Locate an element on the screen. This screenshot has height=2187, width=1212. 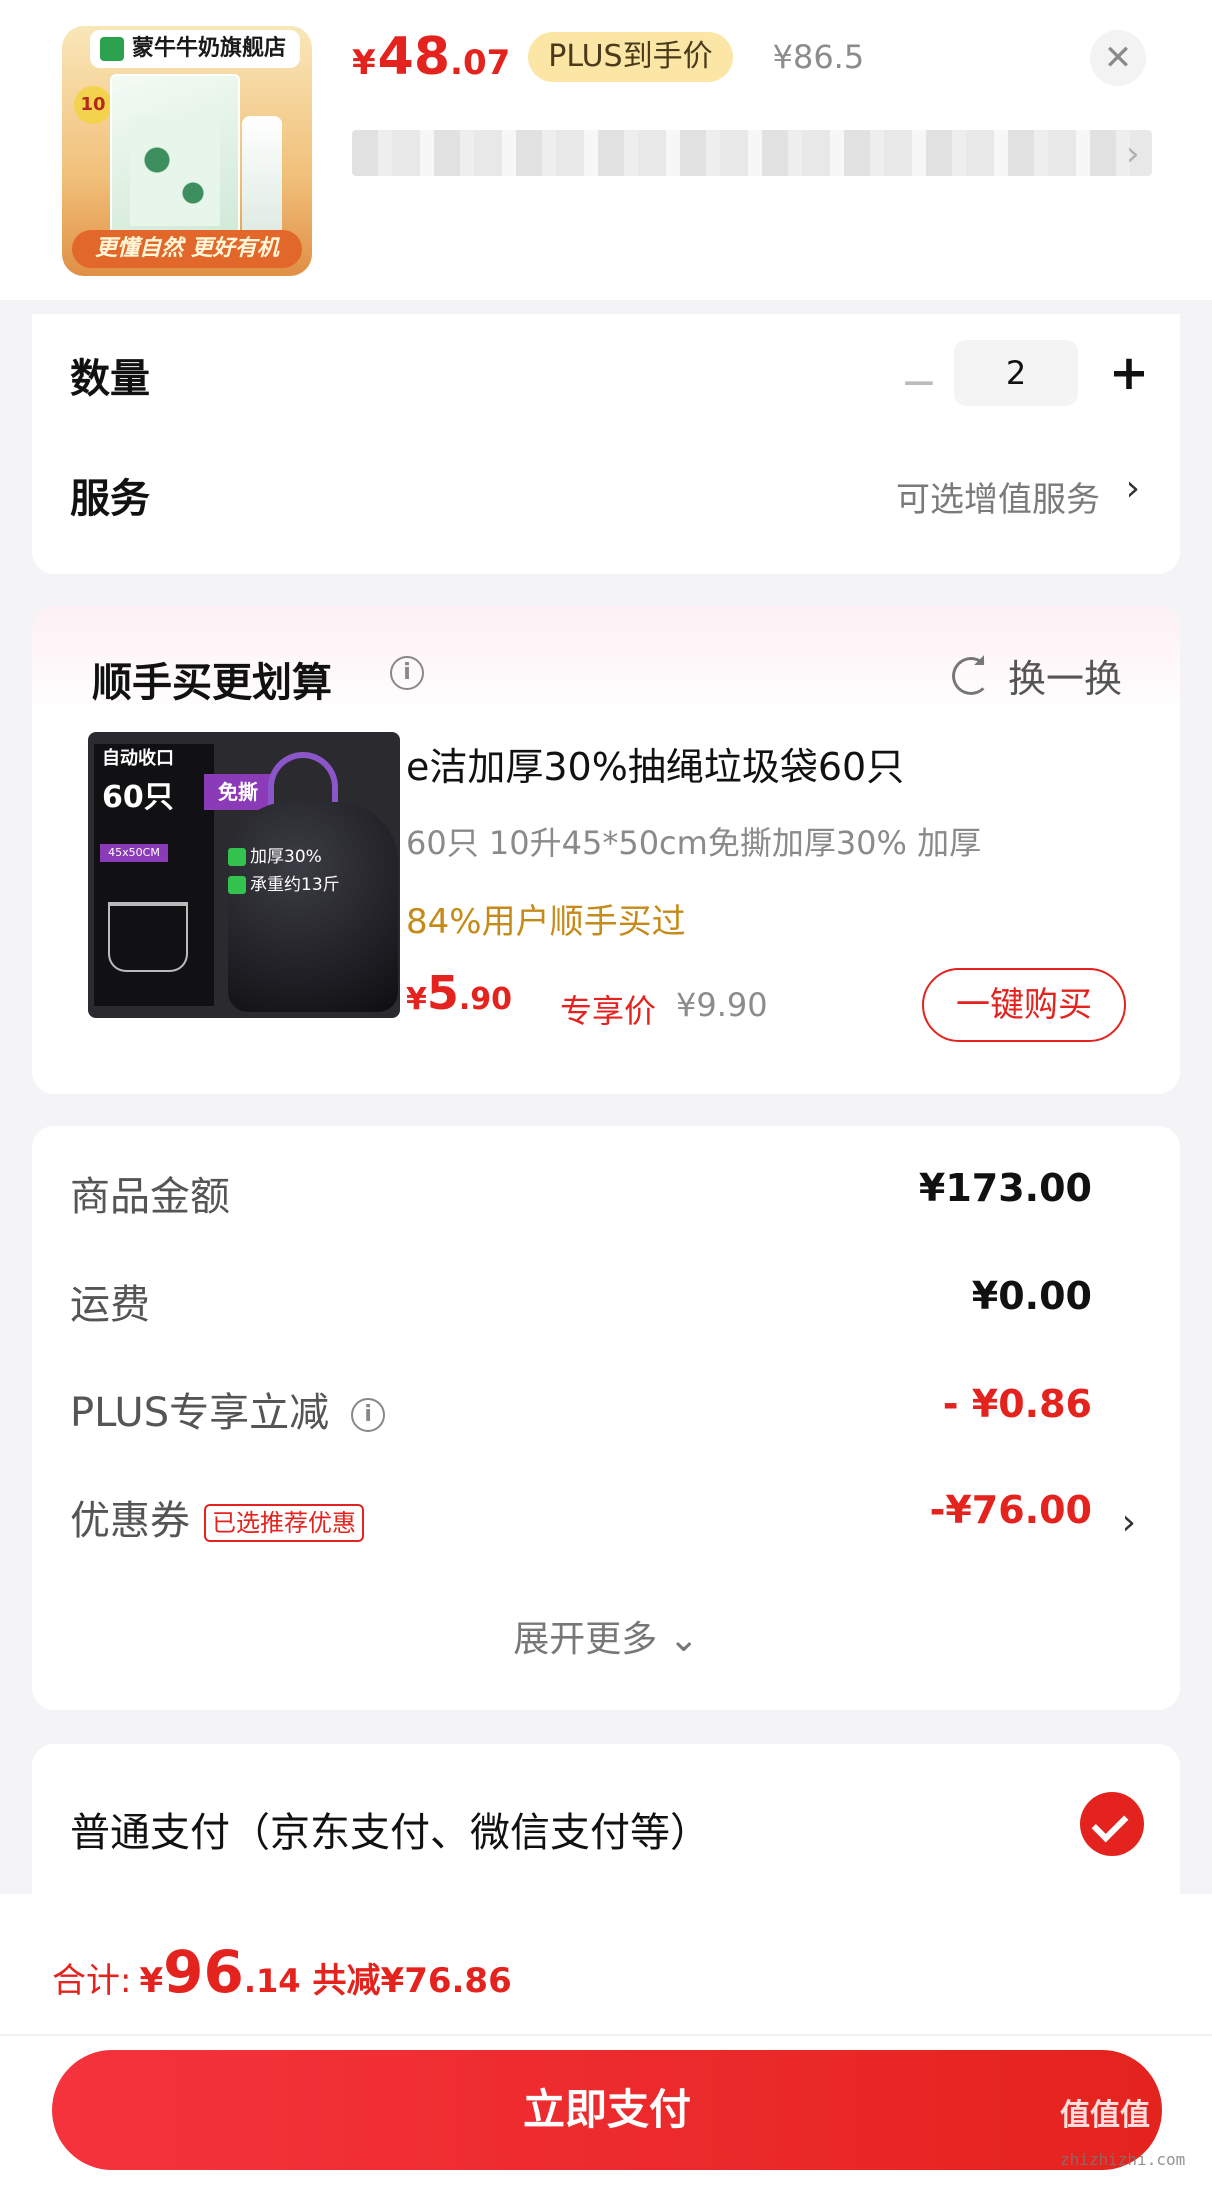
coupon-label: 优惠券 已选推荐优惠 is located at coordinates (217, 1517).